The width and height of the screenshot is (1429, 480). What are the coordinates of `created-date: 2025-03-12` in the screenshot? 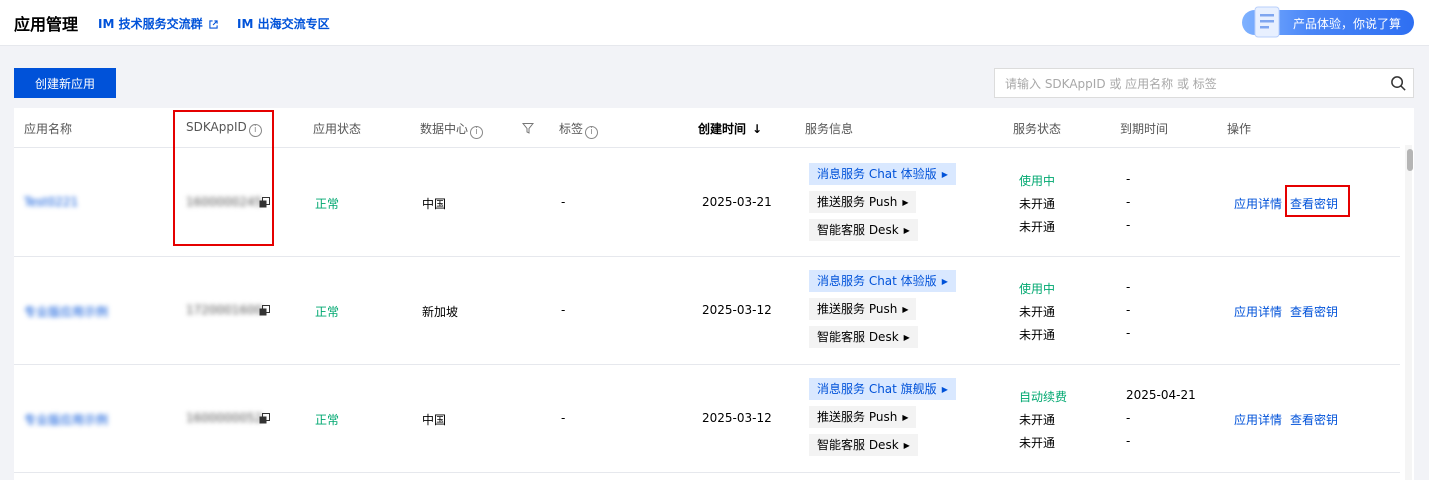 It's located at (737, 310).